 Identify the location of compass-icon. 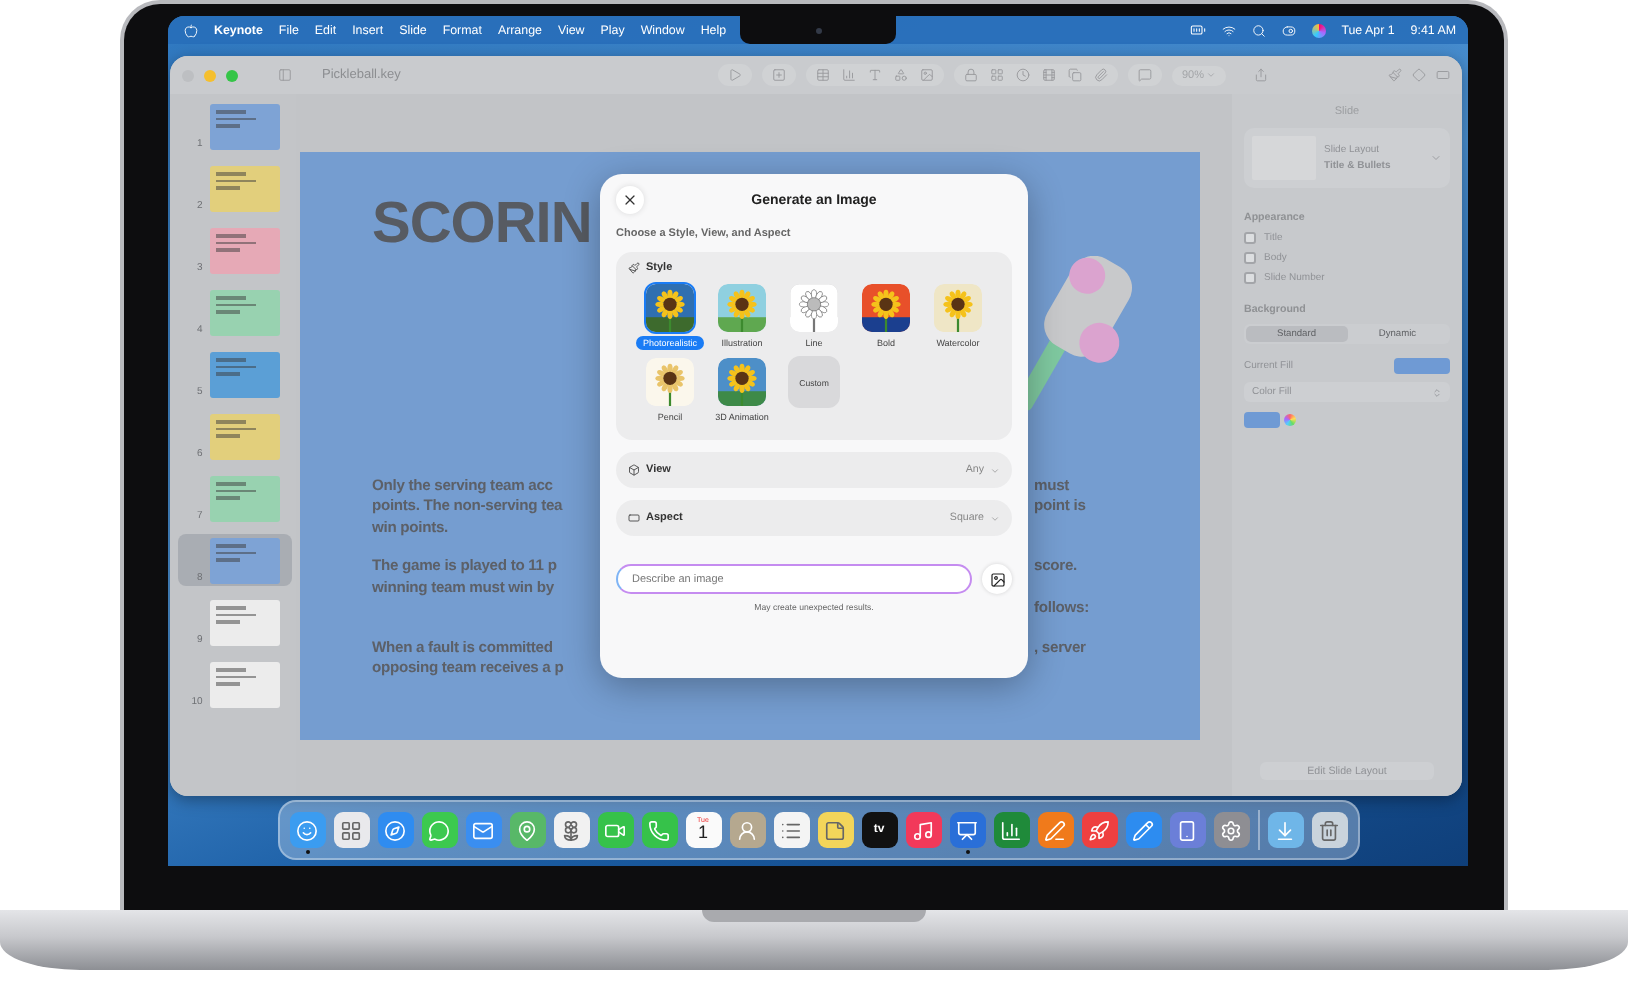
(395, 830).